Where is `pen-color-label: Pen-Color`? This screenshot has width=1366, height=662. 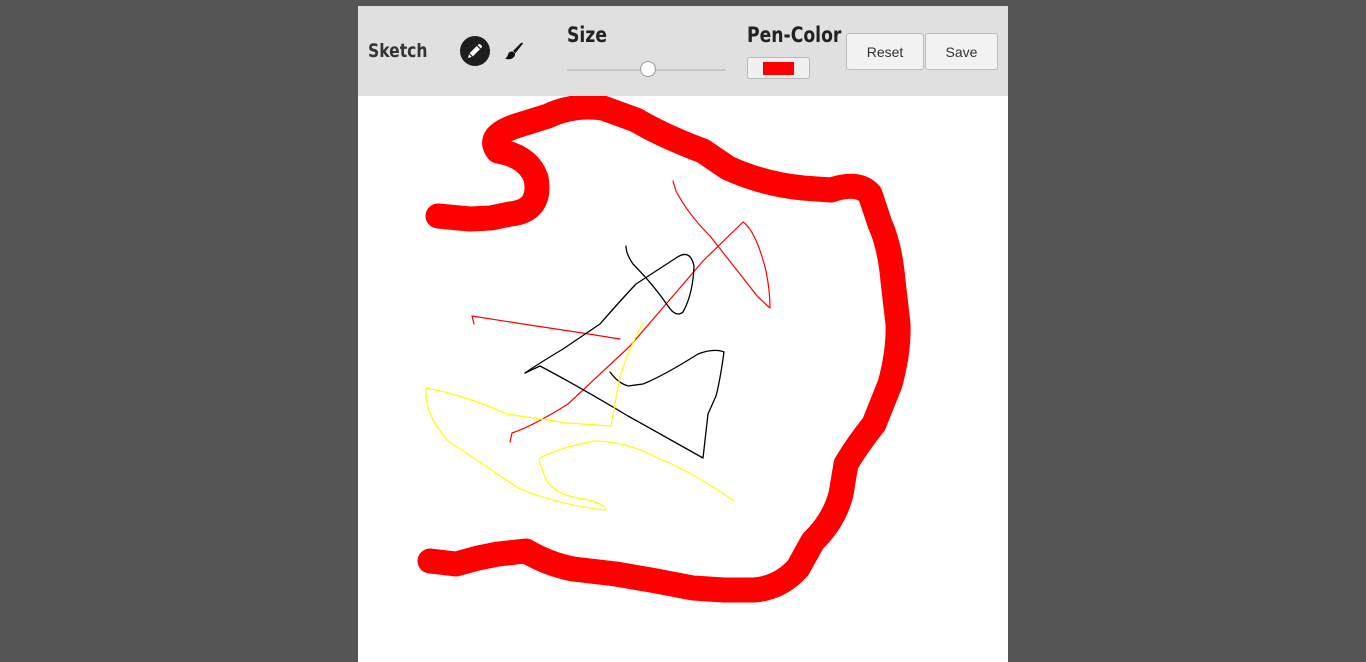
pen-color-label: Pen-Color is located at coordinates (794, 35).